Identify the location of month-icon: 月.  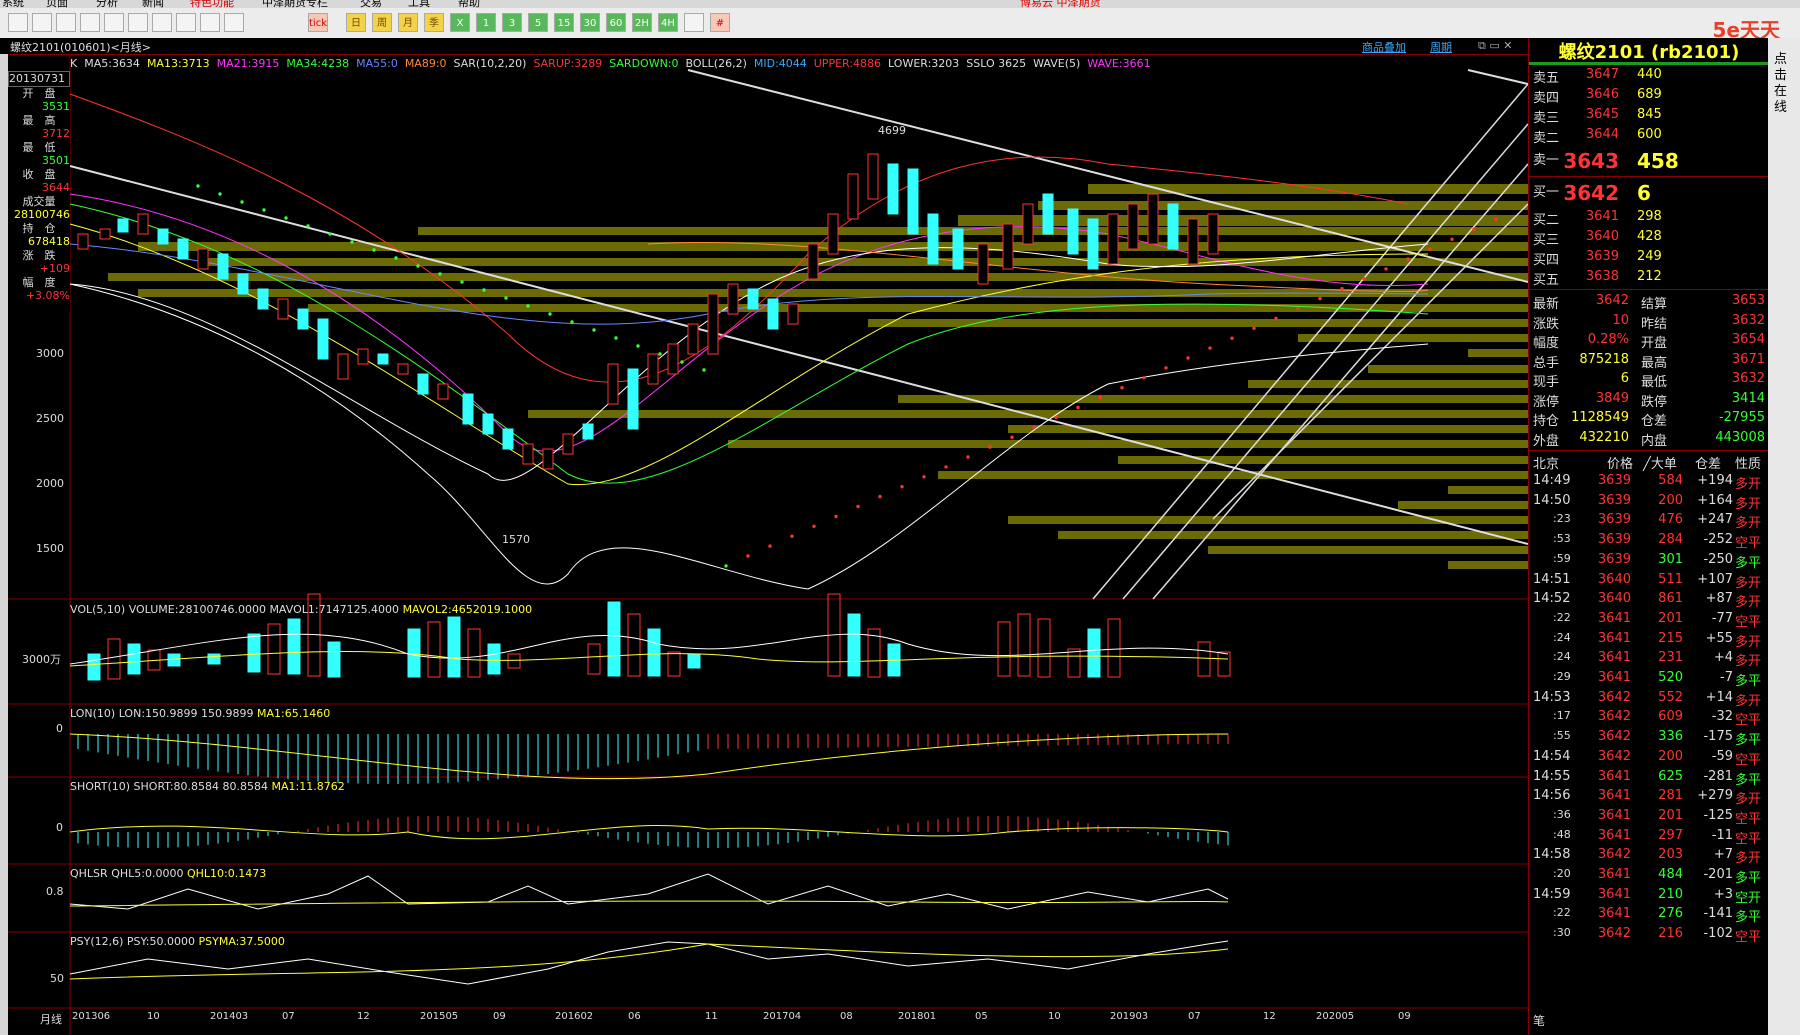
(408, 22).